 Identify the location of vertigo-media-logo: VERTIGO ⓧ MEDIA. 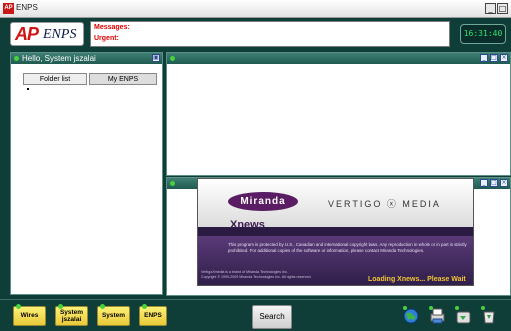
(384, 204).